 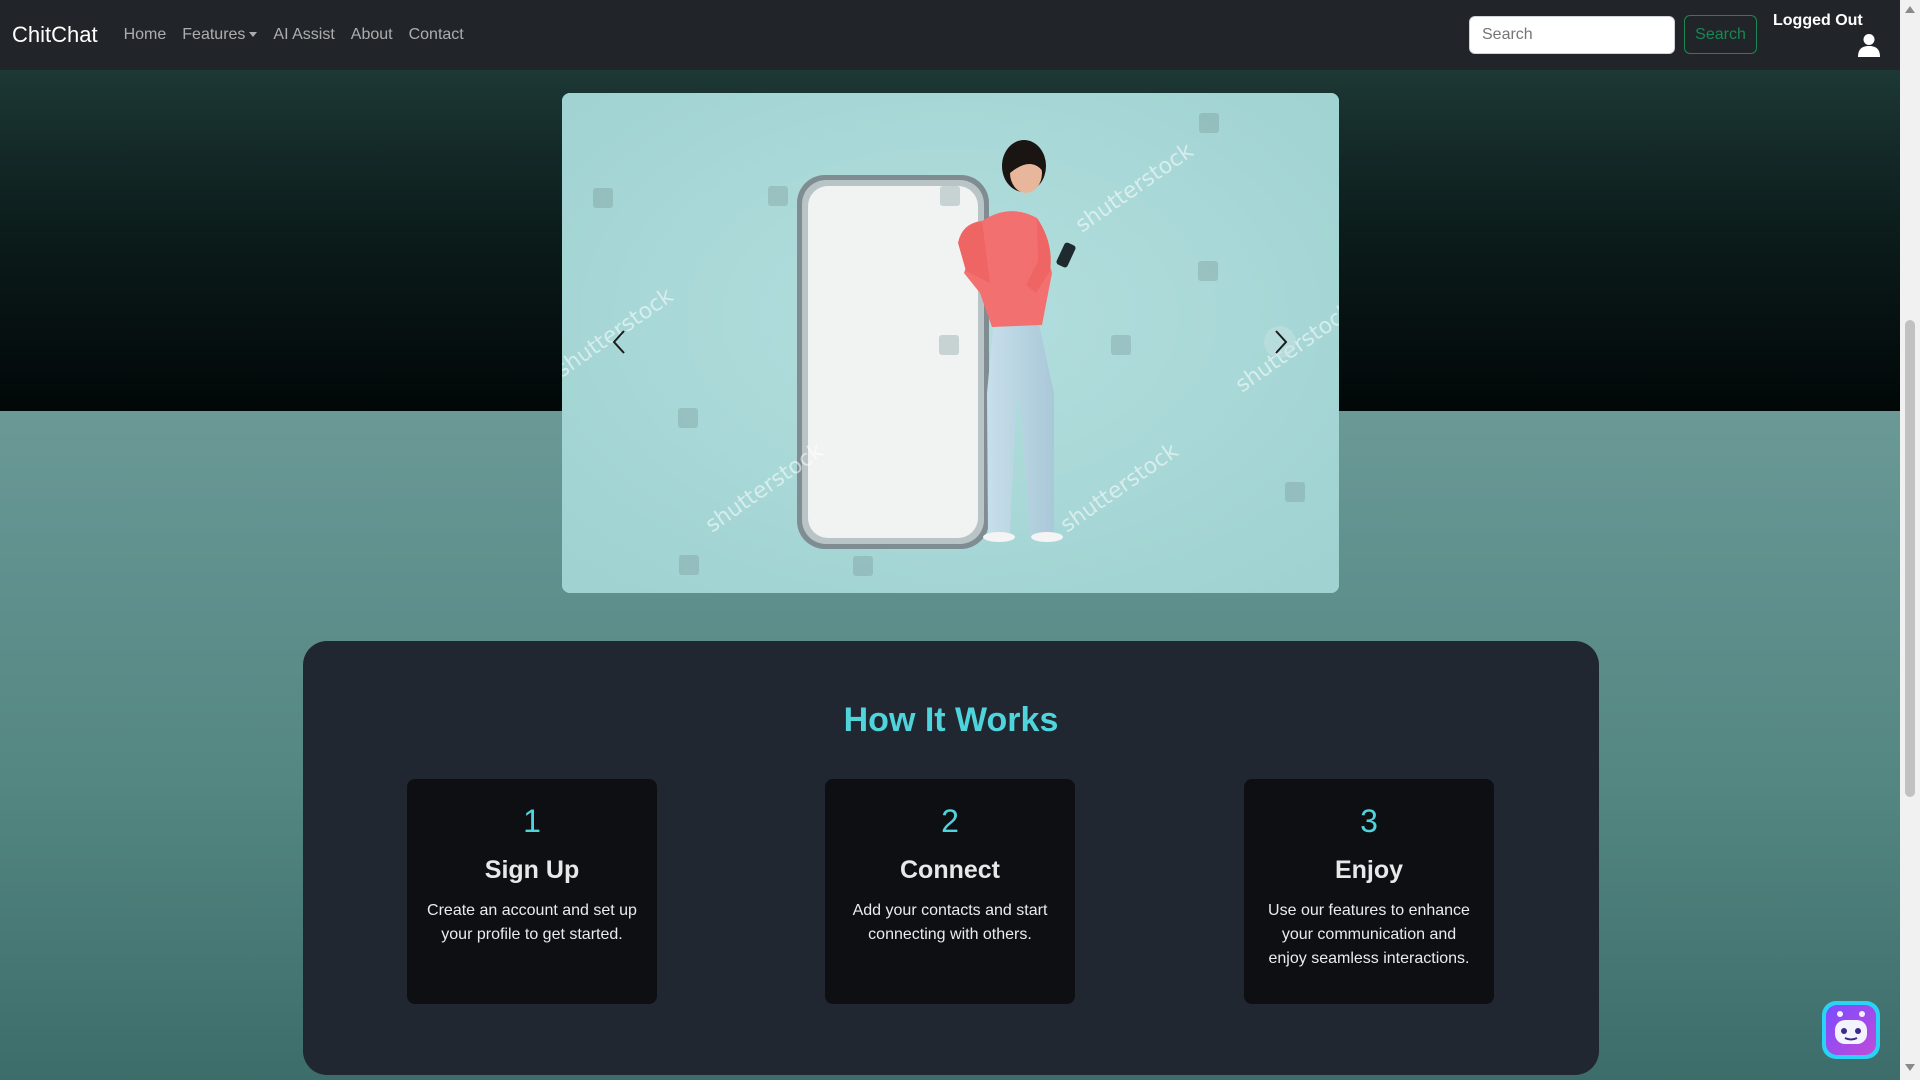 What do you see at coordinates (1572, 35) in the screenshot?
I see `search-input` at bounding box center [1572, 35].